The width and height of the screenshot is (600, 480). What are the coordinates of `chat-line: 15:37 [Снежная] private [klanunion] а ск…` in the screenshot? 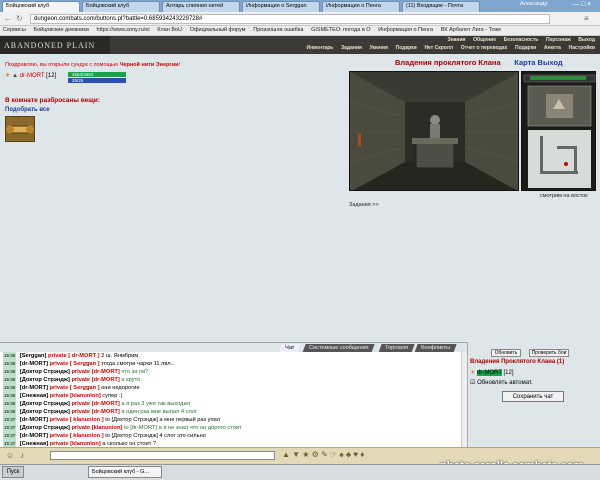 It's located at (233, 443).